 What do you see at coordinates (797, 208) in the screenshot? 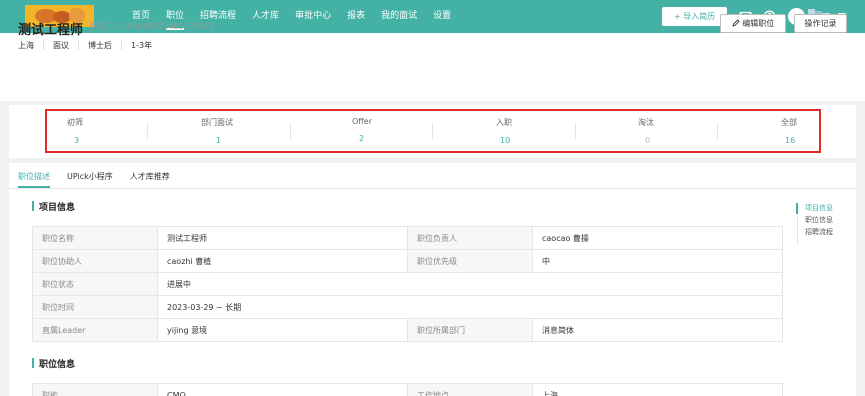
I see `anchor-active-marker` at bounding box center [797, 208].